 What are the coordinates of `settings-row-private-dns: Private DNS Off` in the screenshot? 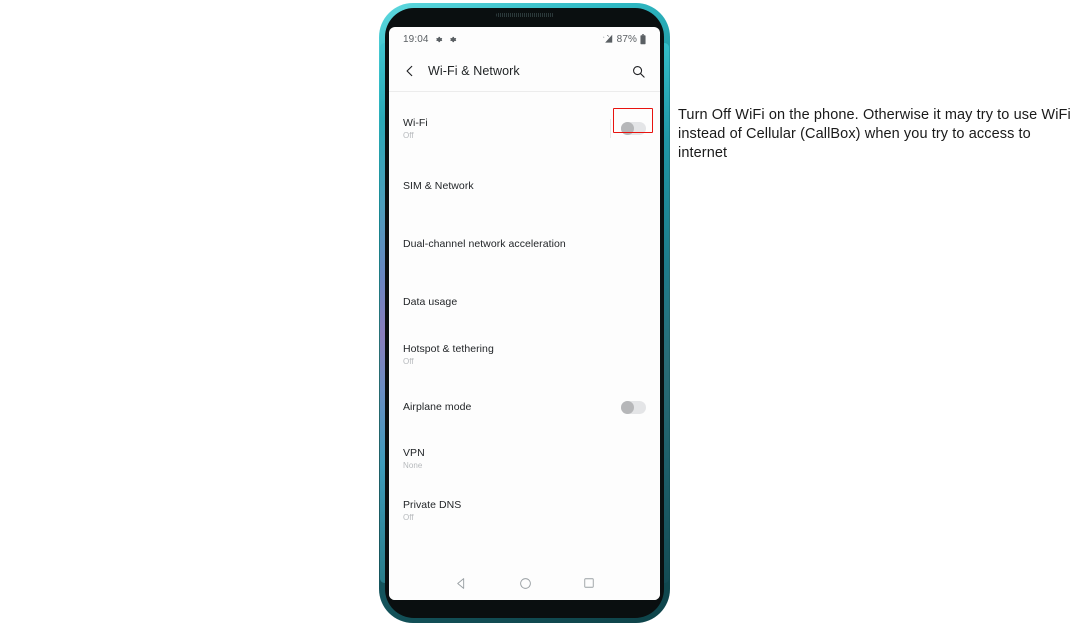 It's located at (524, 510).